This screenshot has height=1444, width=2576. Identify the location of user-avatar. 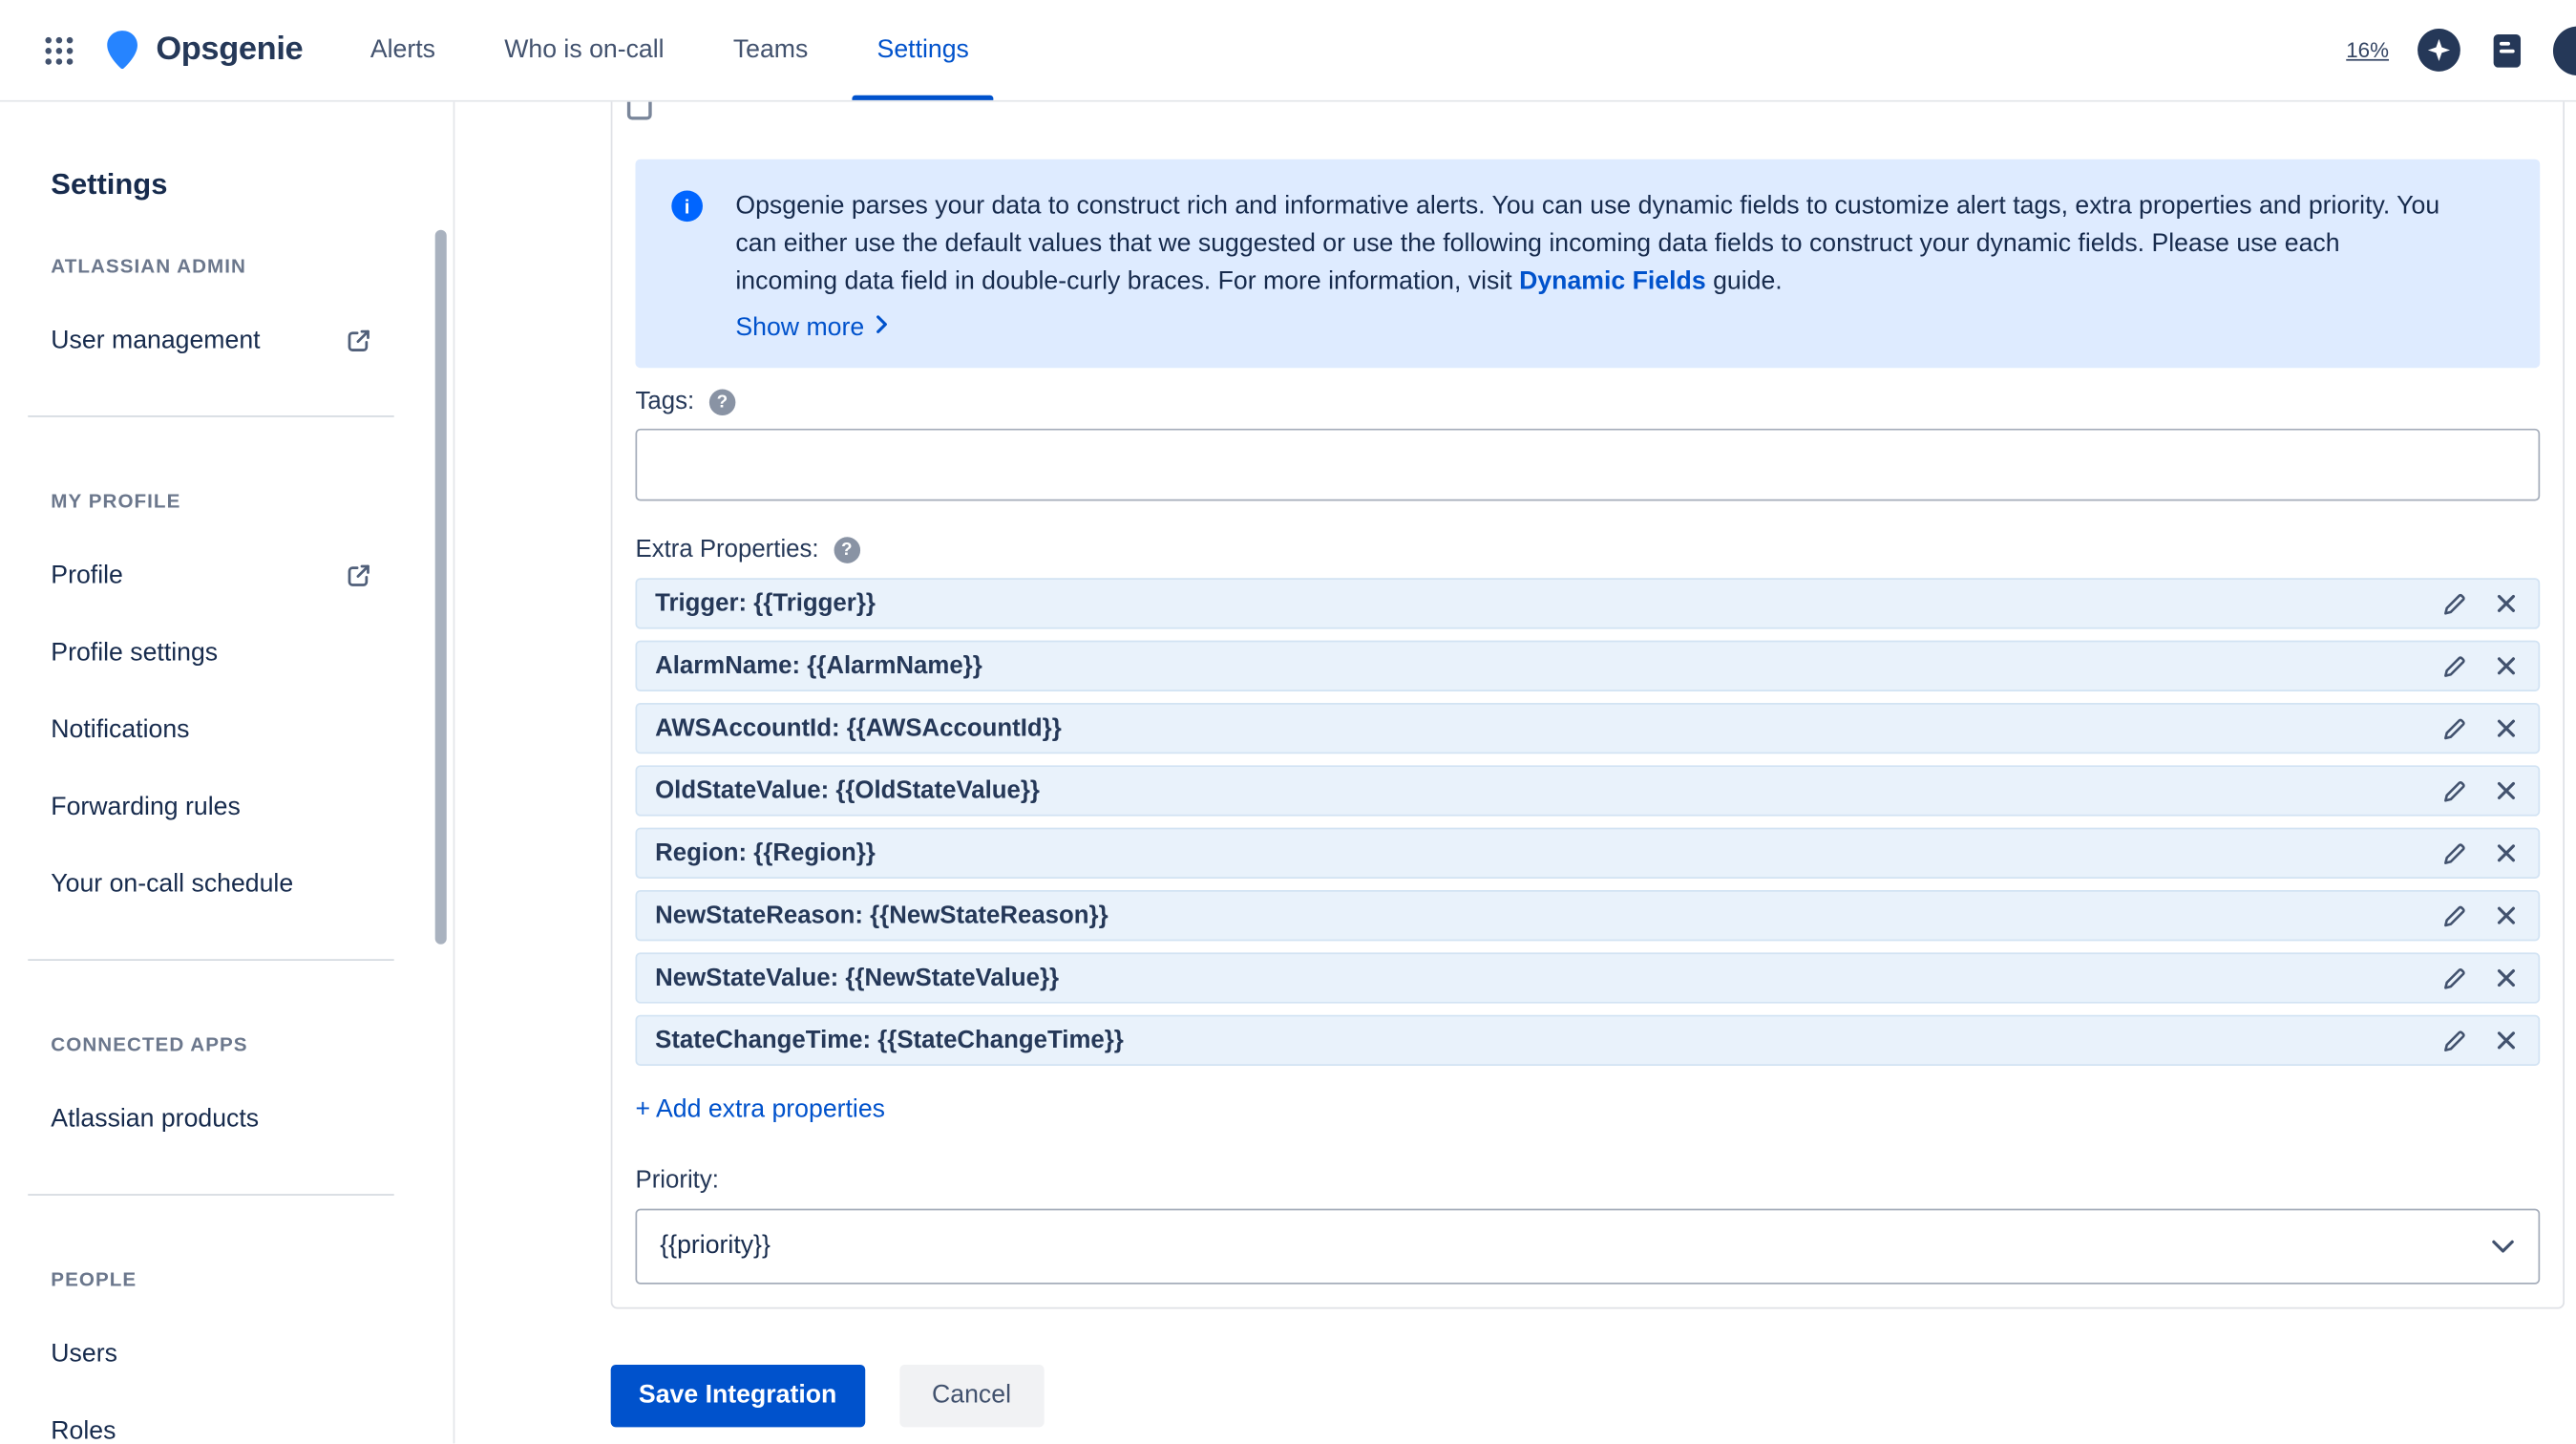
(2564, 50).